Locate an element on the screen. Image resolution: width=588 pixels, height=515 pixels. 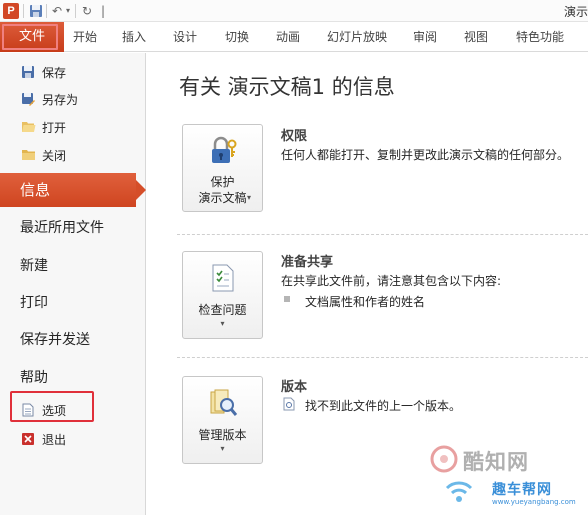
nav-item-open: 打开 is located at coordinates (73, 128).